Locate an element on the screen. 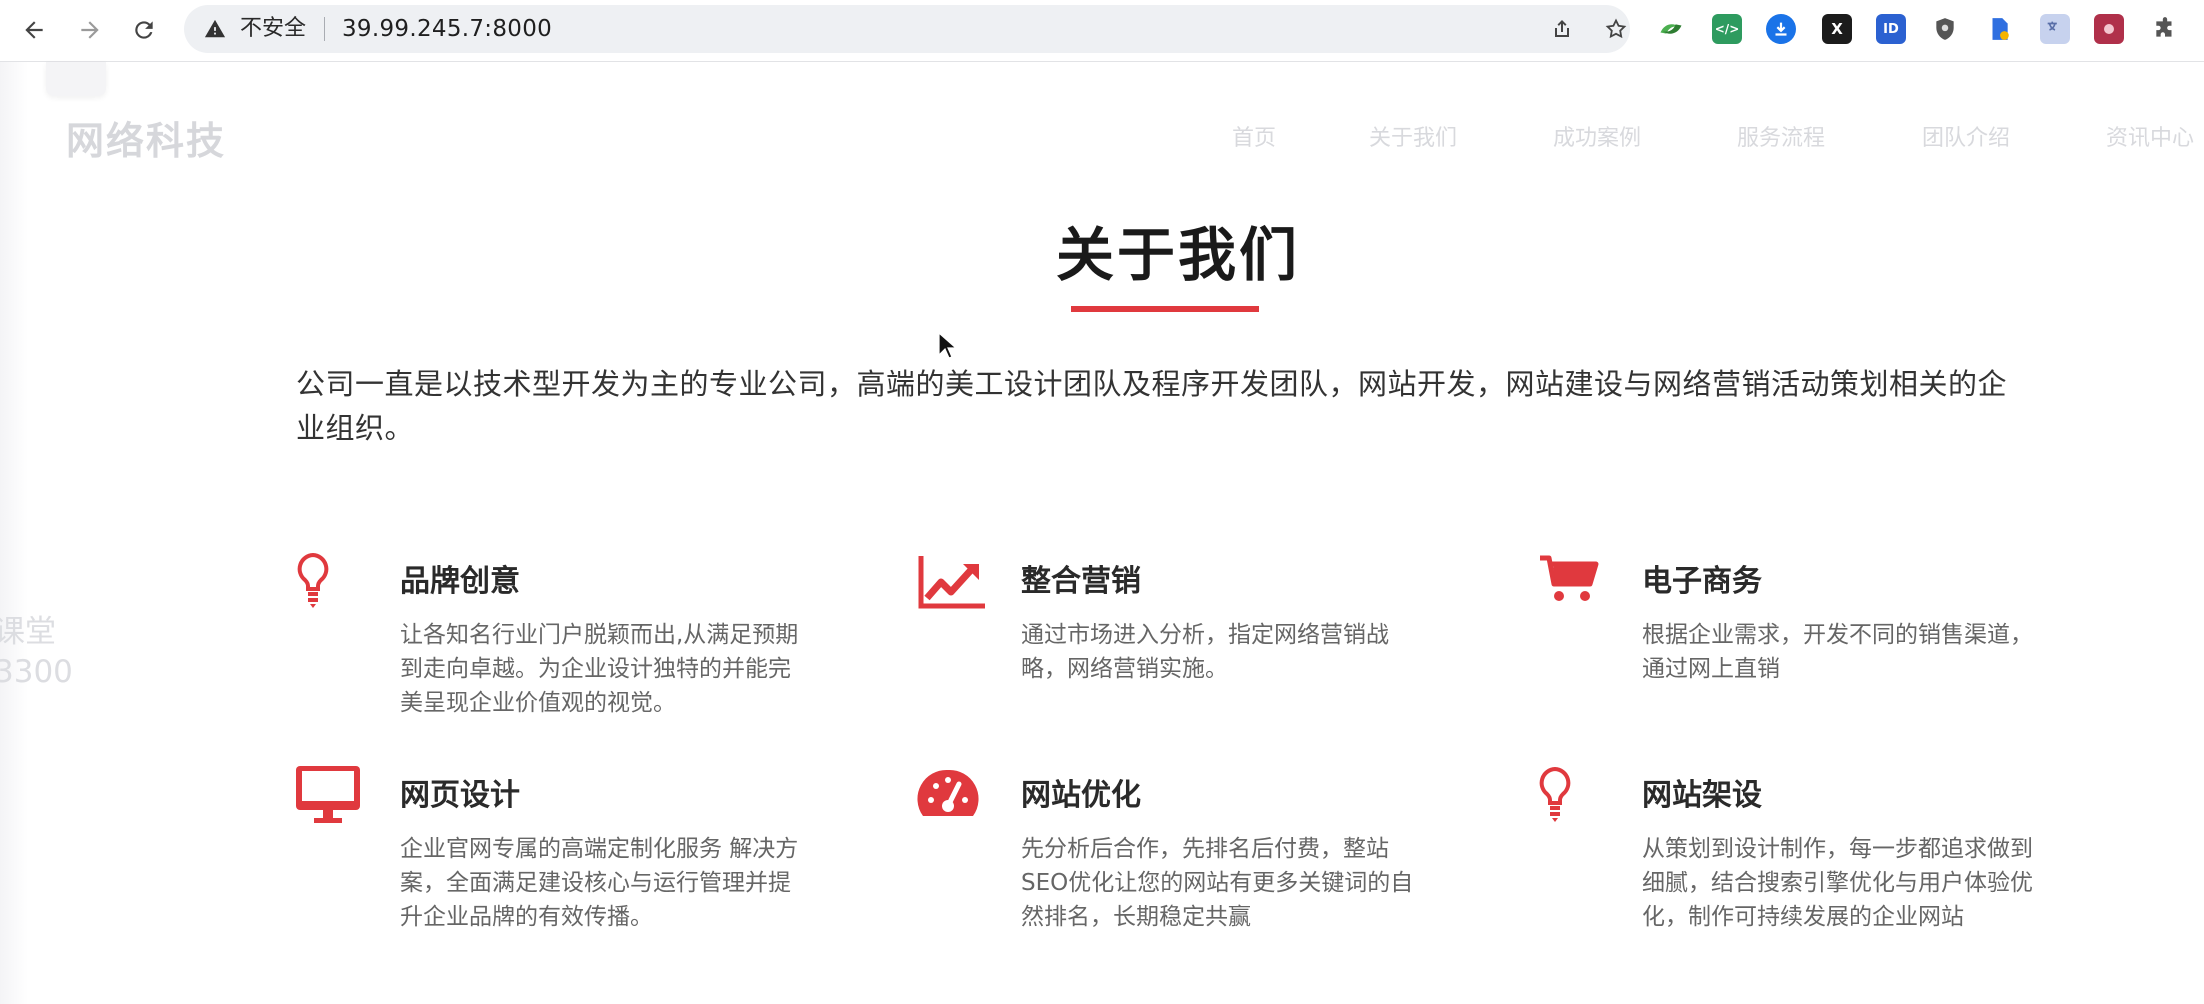 The image size is (2204, 1004). reload-button is located at coordinates (144, 30).